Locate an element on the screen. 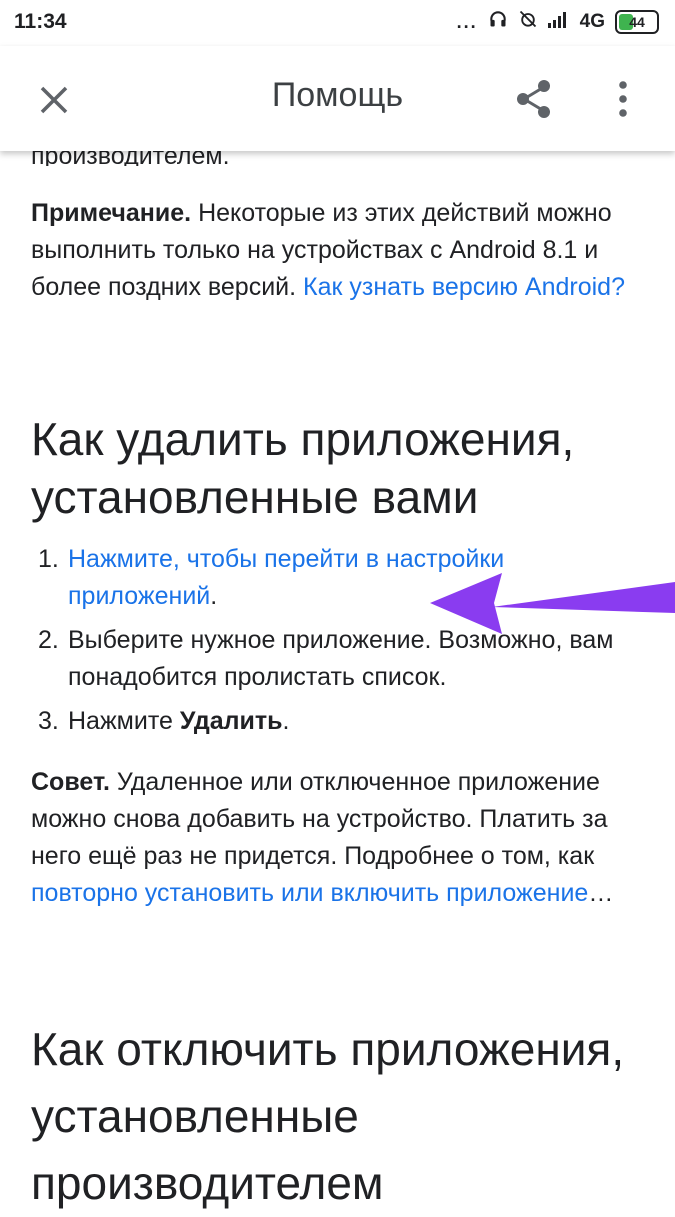  share-icon is located at coordinates (533, 99).